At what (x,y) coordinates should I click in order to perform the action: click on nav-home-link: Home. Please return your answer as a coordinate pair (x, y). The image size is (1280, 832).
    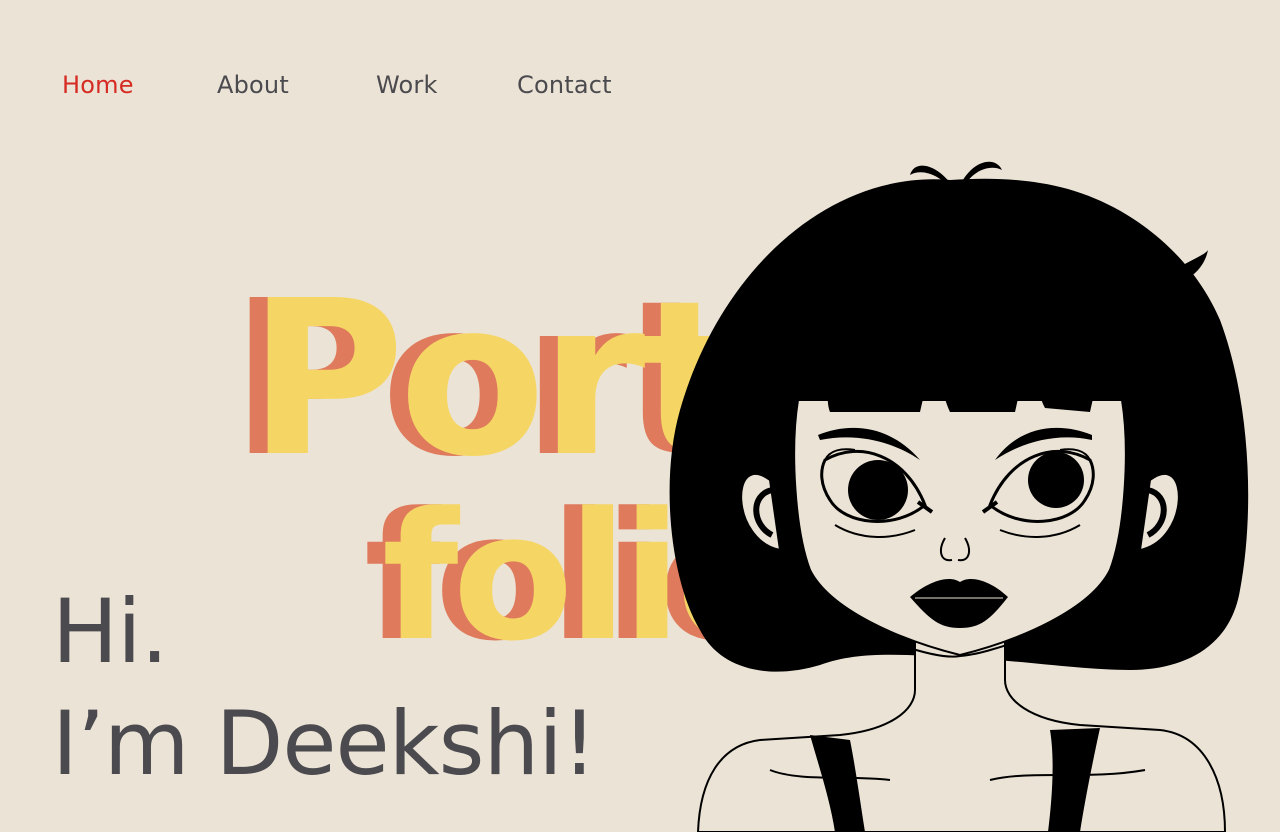
    Looking at the image, I should click on (98, 85).